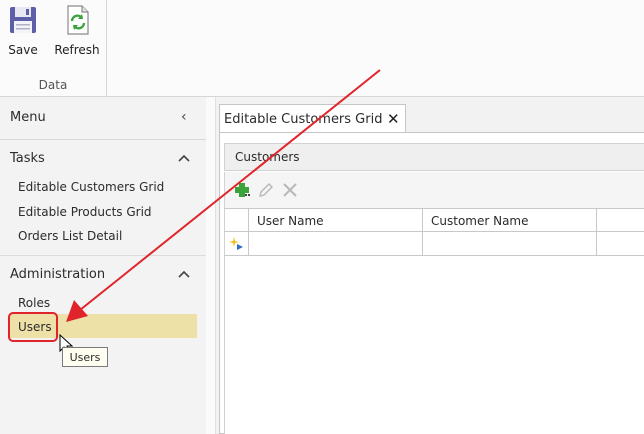 Image resolution: width=644 pixels, height=434 pixels. Describe the element at coordinates (106, 48) in the screenshot. I see `ribbon-separator` at that location.